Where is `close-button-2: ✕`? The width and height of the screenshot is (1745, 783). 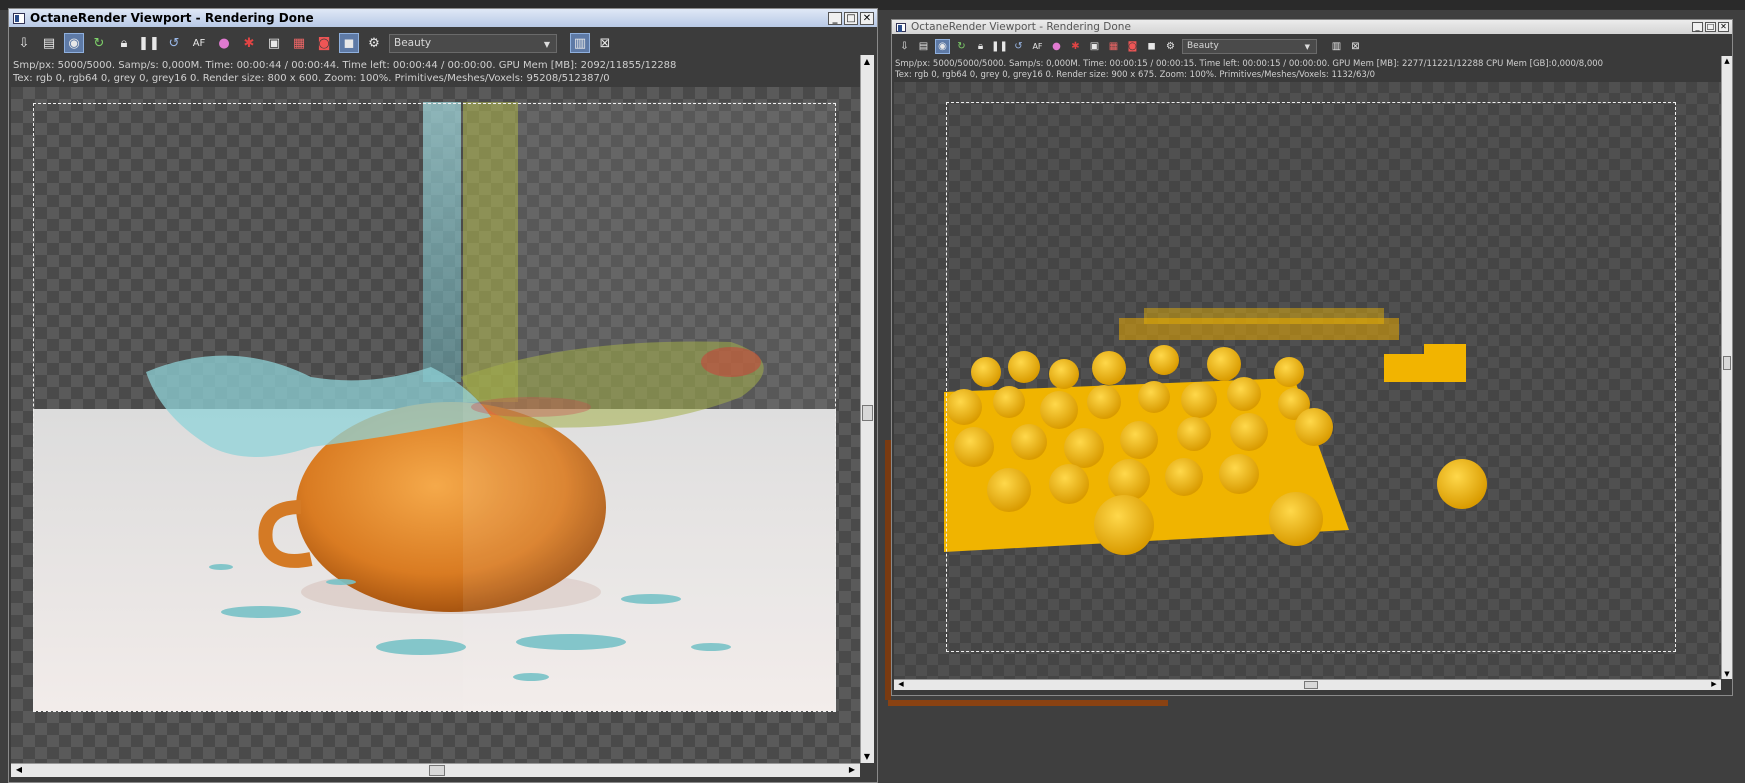
close-button-2: ✕ is located at coordinates (1723, 27).